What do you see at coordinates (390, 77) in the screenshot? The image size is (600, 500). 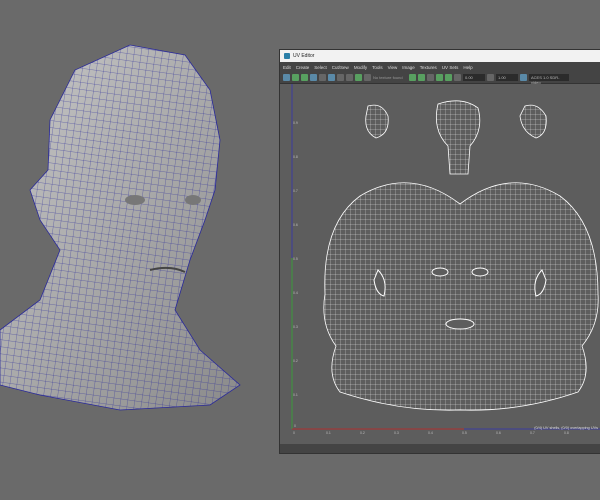 I see `texture-dropdown: No texture found` at bounding box center [390, 77].